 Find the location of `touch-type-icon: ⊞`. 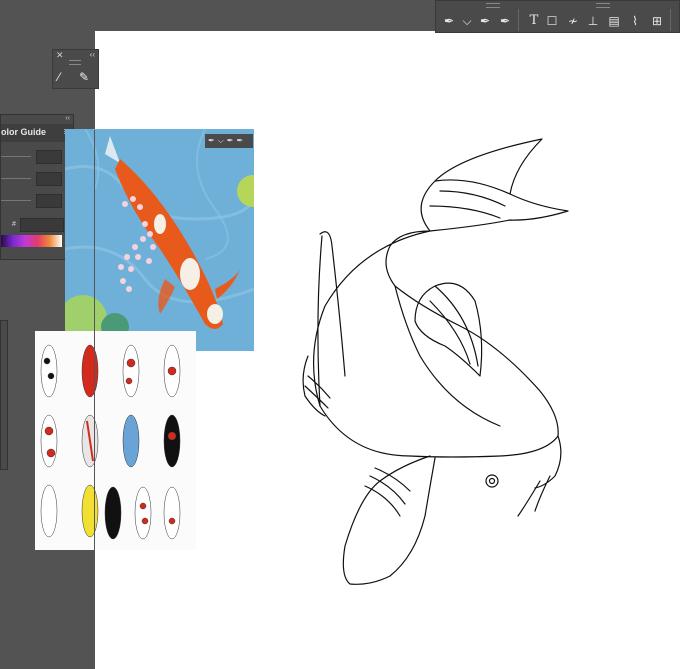

touch-type-icon: ⊞ is located at coordinates (657, 21).